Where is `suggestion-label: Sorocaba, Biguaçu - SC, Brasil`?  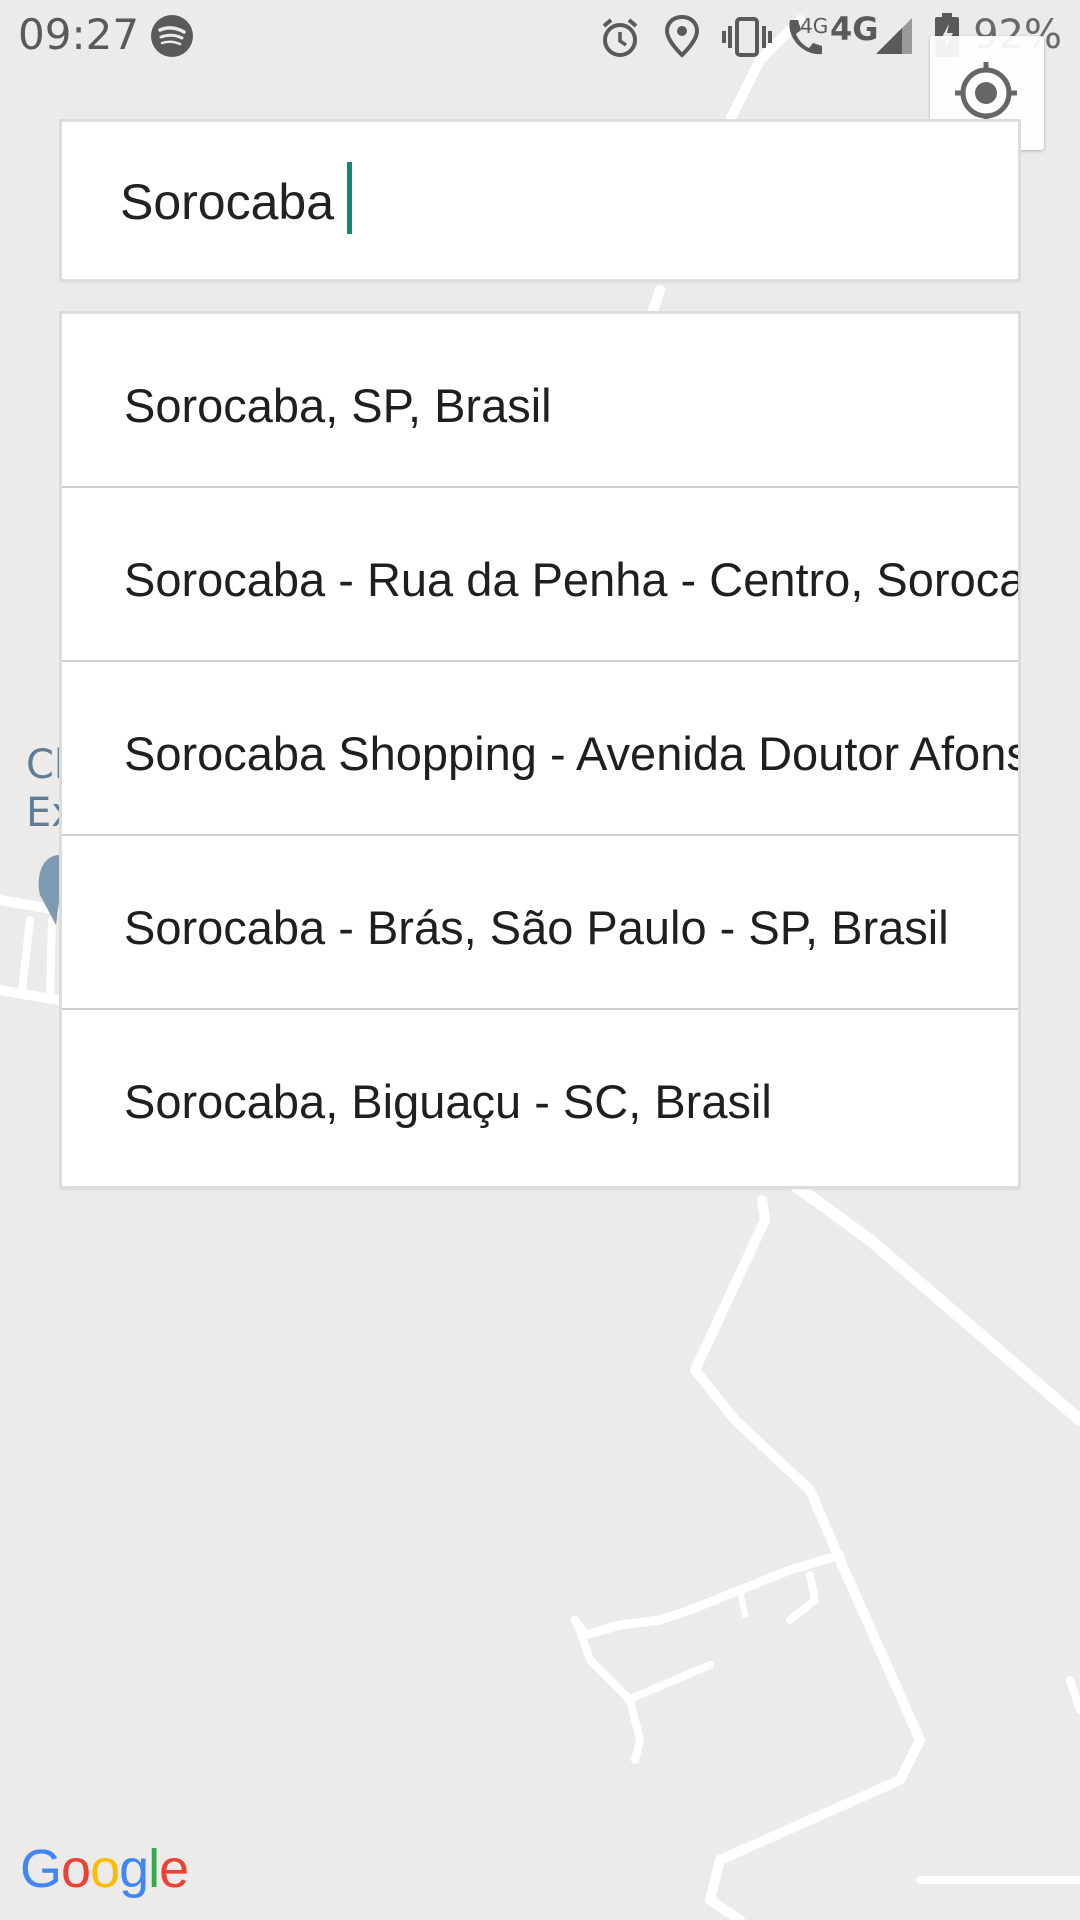
suggestion-label: Sorocaba, Biguaçu - SC, Brasil is located at coordinates (448, 1101).